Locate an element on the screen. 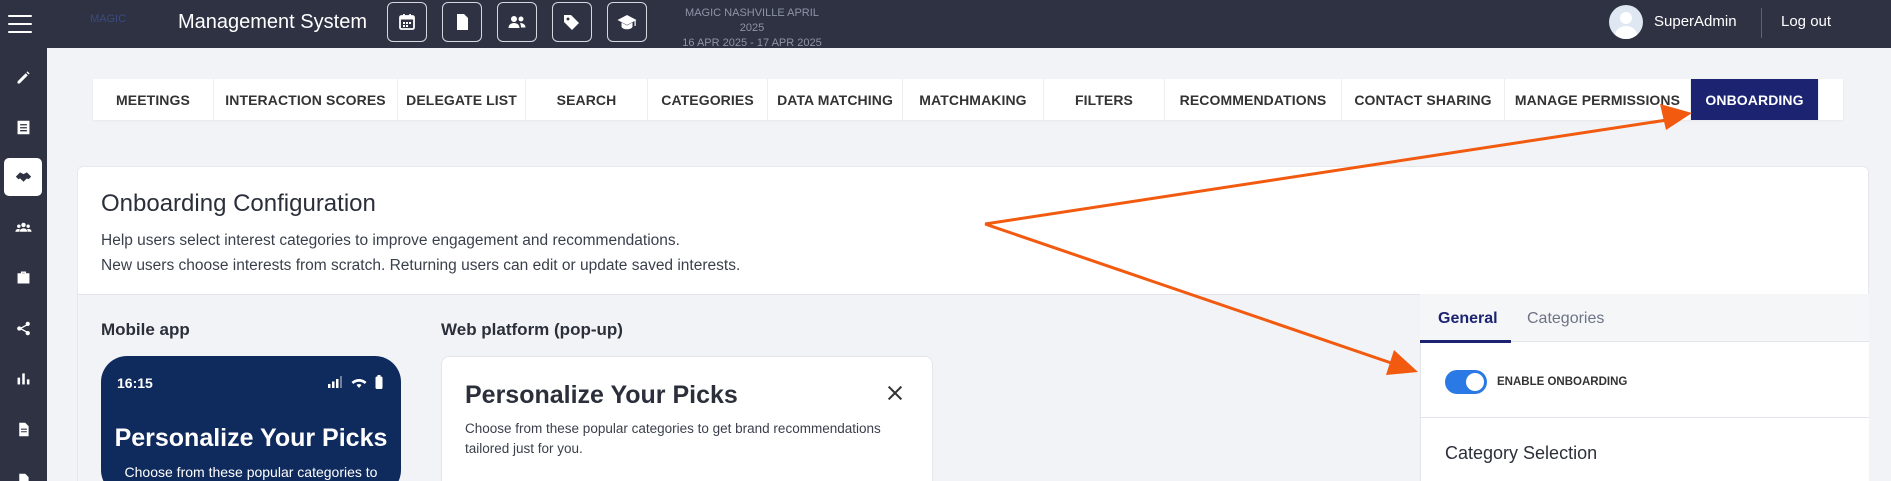  handshake-icon is located at coordinates (23, 176).